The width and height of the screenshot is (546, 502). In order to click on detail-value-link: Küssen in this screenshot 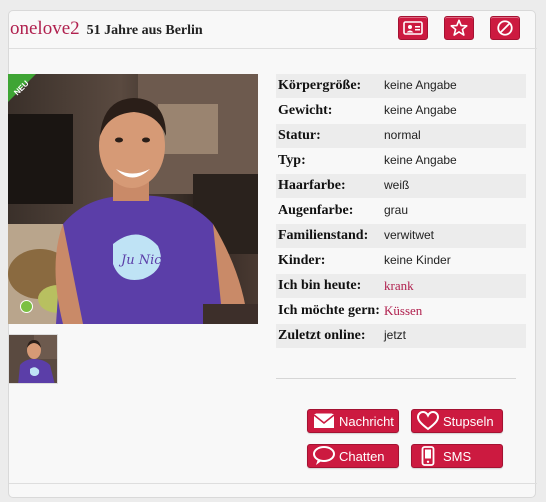, I will do `click(403, 310)`.